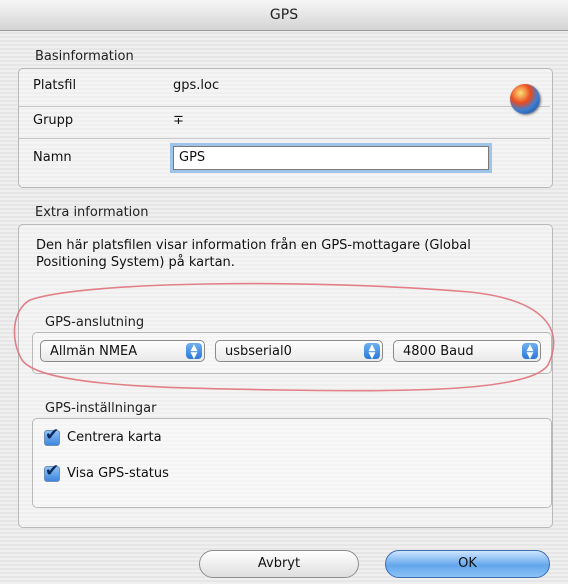 Image resolution: width=568 pixels, height=584 pixels. I want to click on baud-popup: 4800 Baud ▲ ▼, so click(467, 351).